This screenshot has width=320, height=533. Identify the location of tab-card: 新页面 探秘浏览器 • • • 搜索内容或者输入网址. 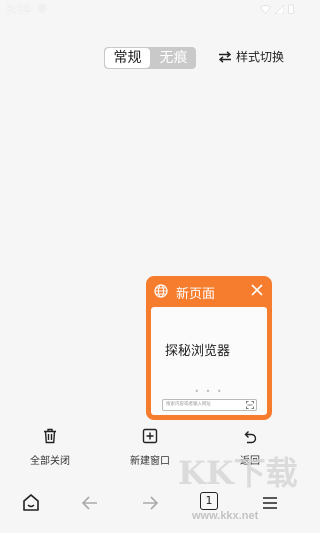
(209, 348).